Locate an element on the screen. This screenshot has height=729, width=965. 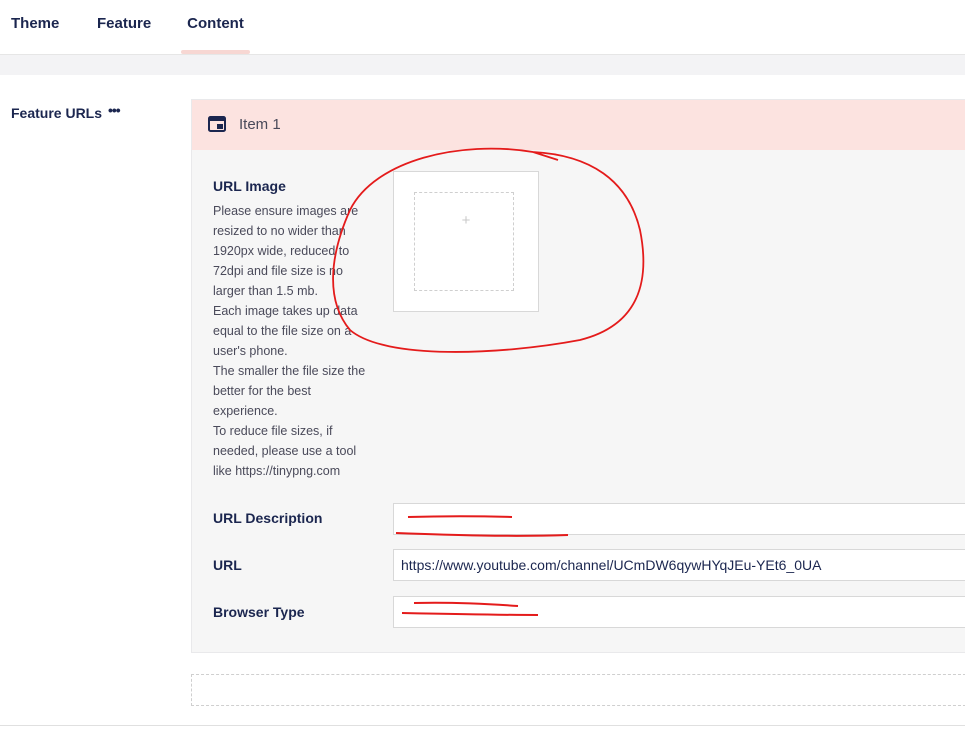
bottom-divider is located at coordinates (482, 725).